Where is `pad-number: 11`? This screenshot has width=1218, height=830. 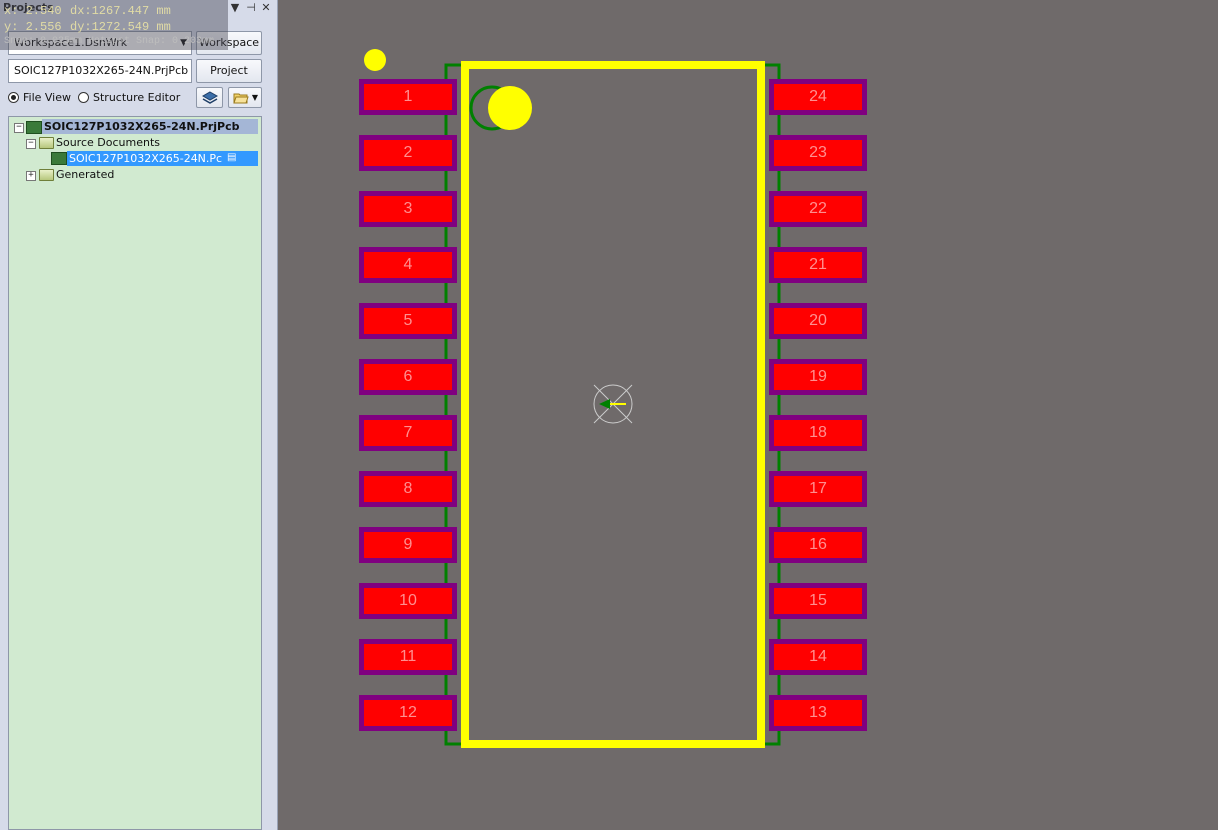 pad-number: 11 is located at coordinates (408, 657).